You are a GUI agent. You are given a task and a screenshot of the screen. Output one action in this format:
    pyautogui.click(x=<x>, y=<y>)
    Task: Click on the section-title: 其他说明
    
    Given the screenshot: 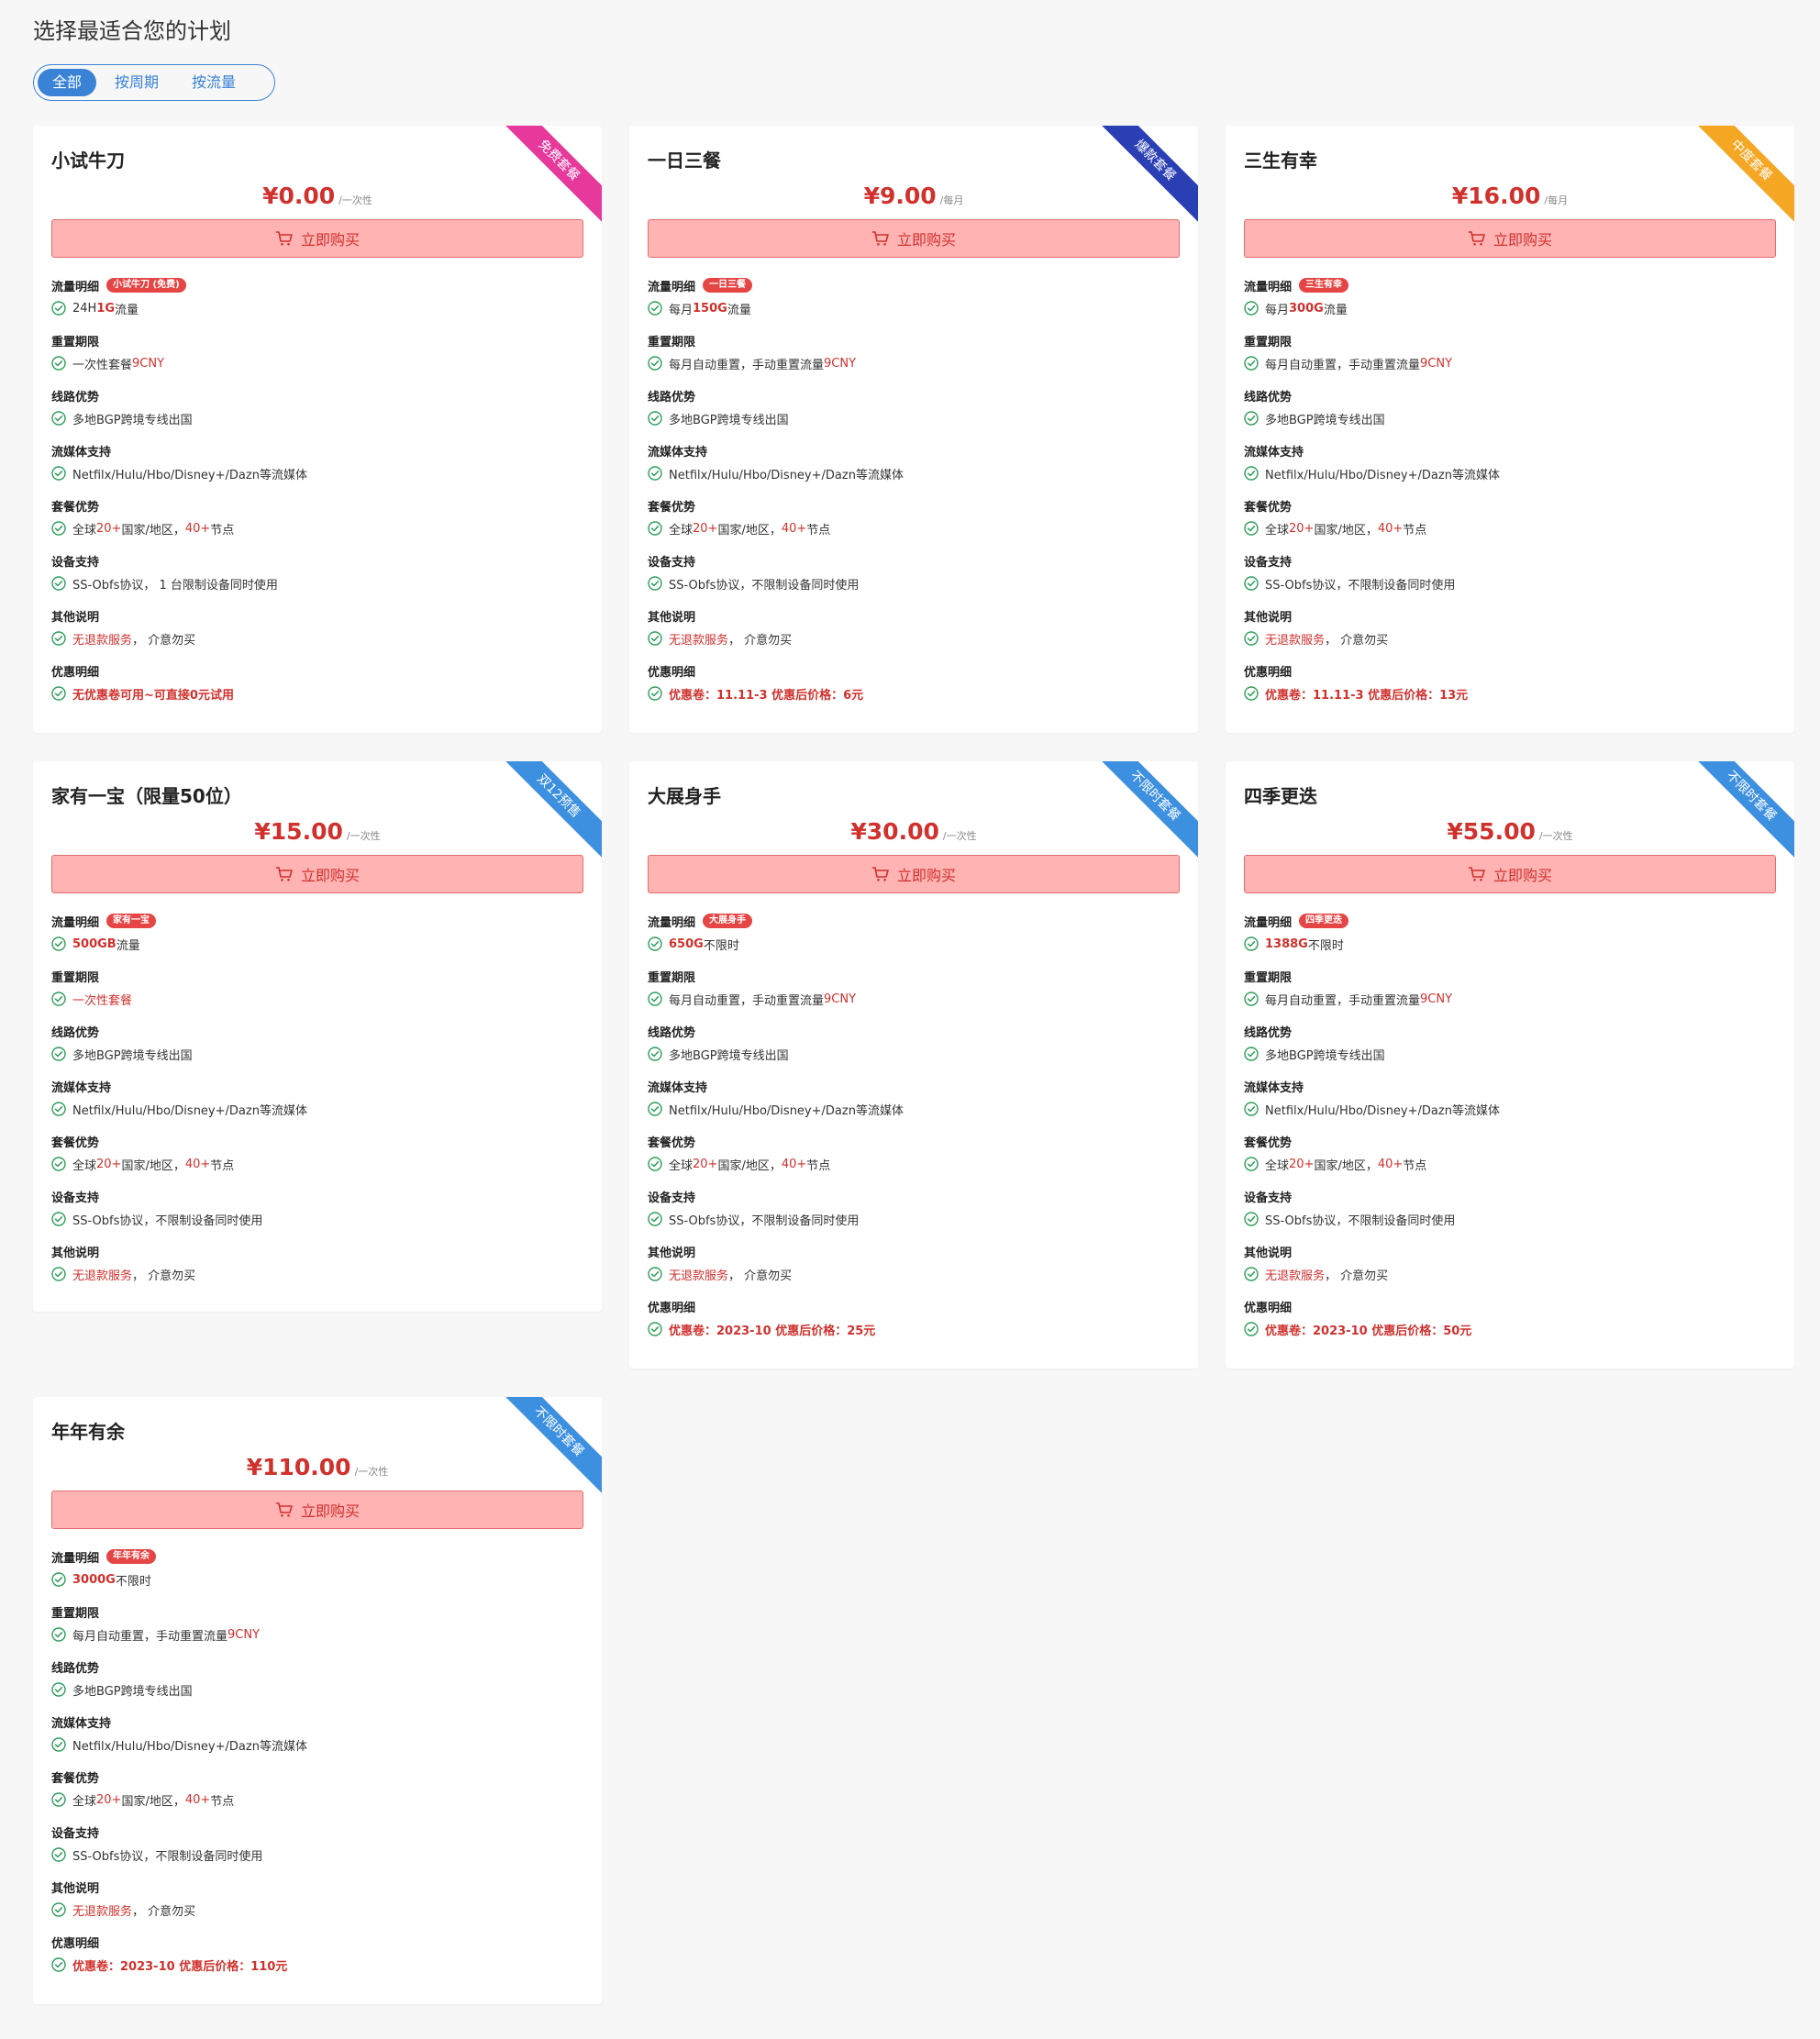 What is the action you would take?
    pyautogui.click(x=672, y=1253)
    